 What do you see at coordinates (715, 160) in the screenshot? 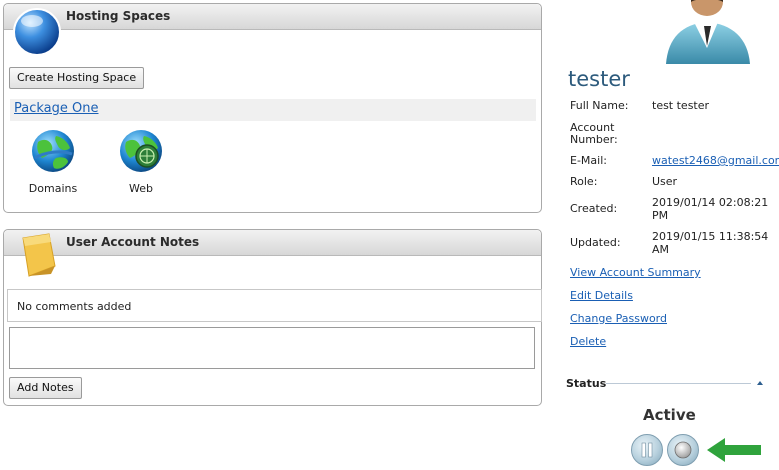
I see `email-link: watest2468@gmail.com` at bounding box center [715, 160].